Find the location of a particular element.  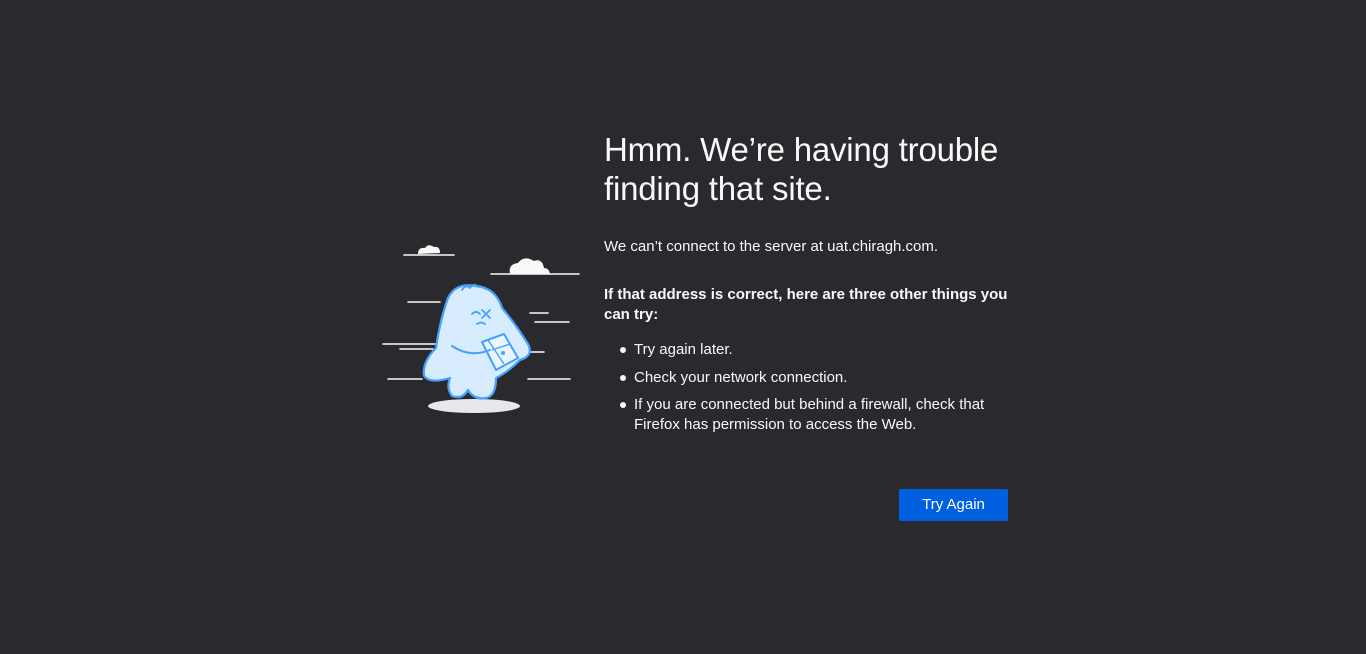

suggestion-text: Check your network connection. is located at coordinates (741, 377).